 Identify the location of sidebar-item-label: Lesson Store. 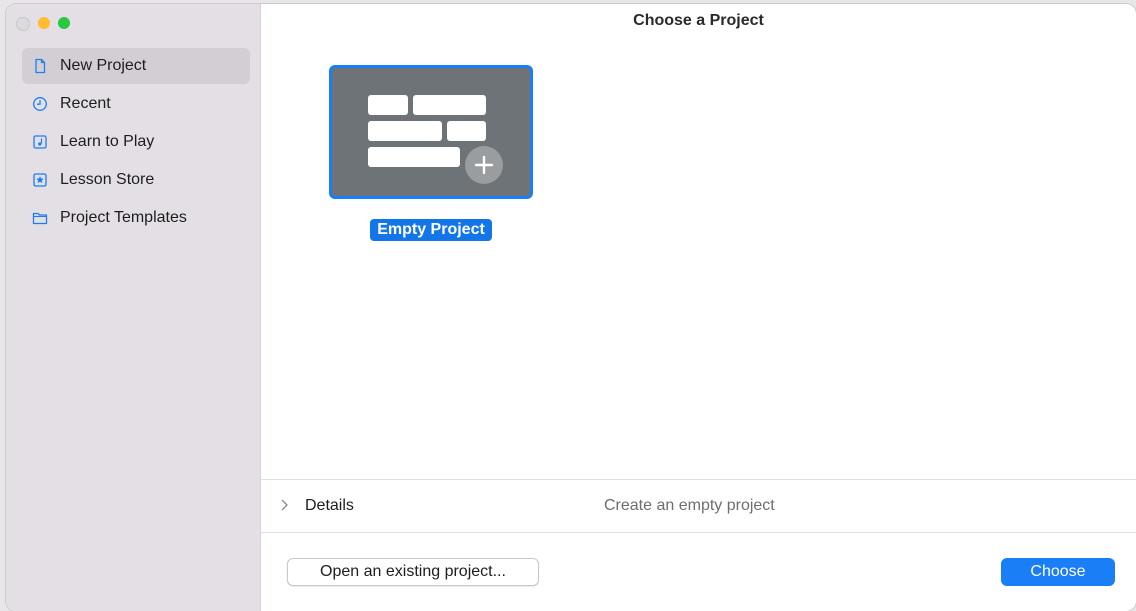
(107, 179).